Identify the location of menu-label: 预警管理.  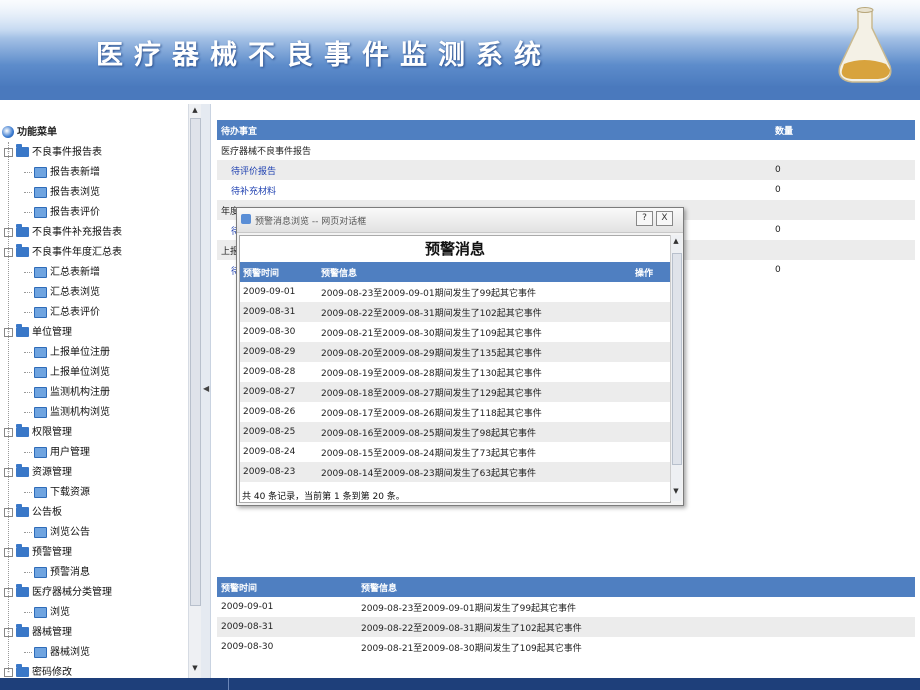
(52, 552).